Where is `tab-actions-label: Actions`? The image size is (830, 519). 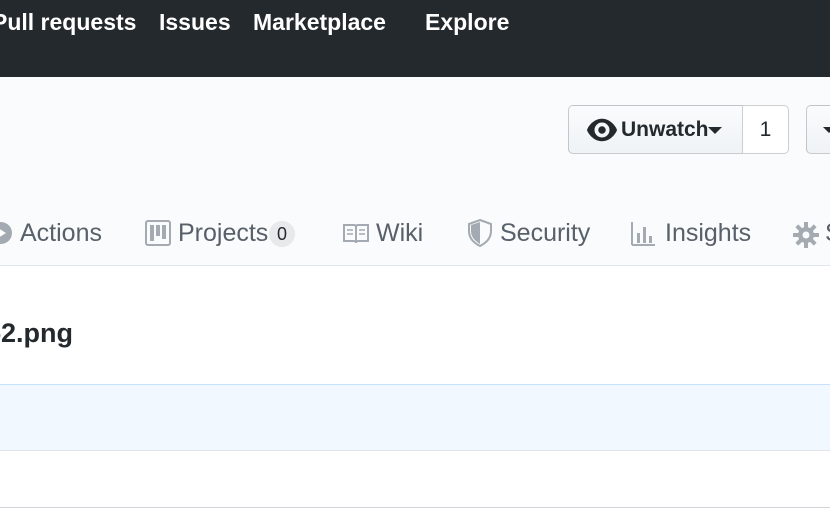
tab-actions-label: Actions is located at coordinates (61, 233).